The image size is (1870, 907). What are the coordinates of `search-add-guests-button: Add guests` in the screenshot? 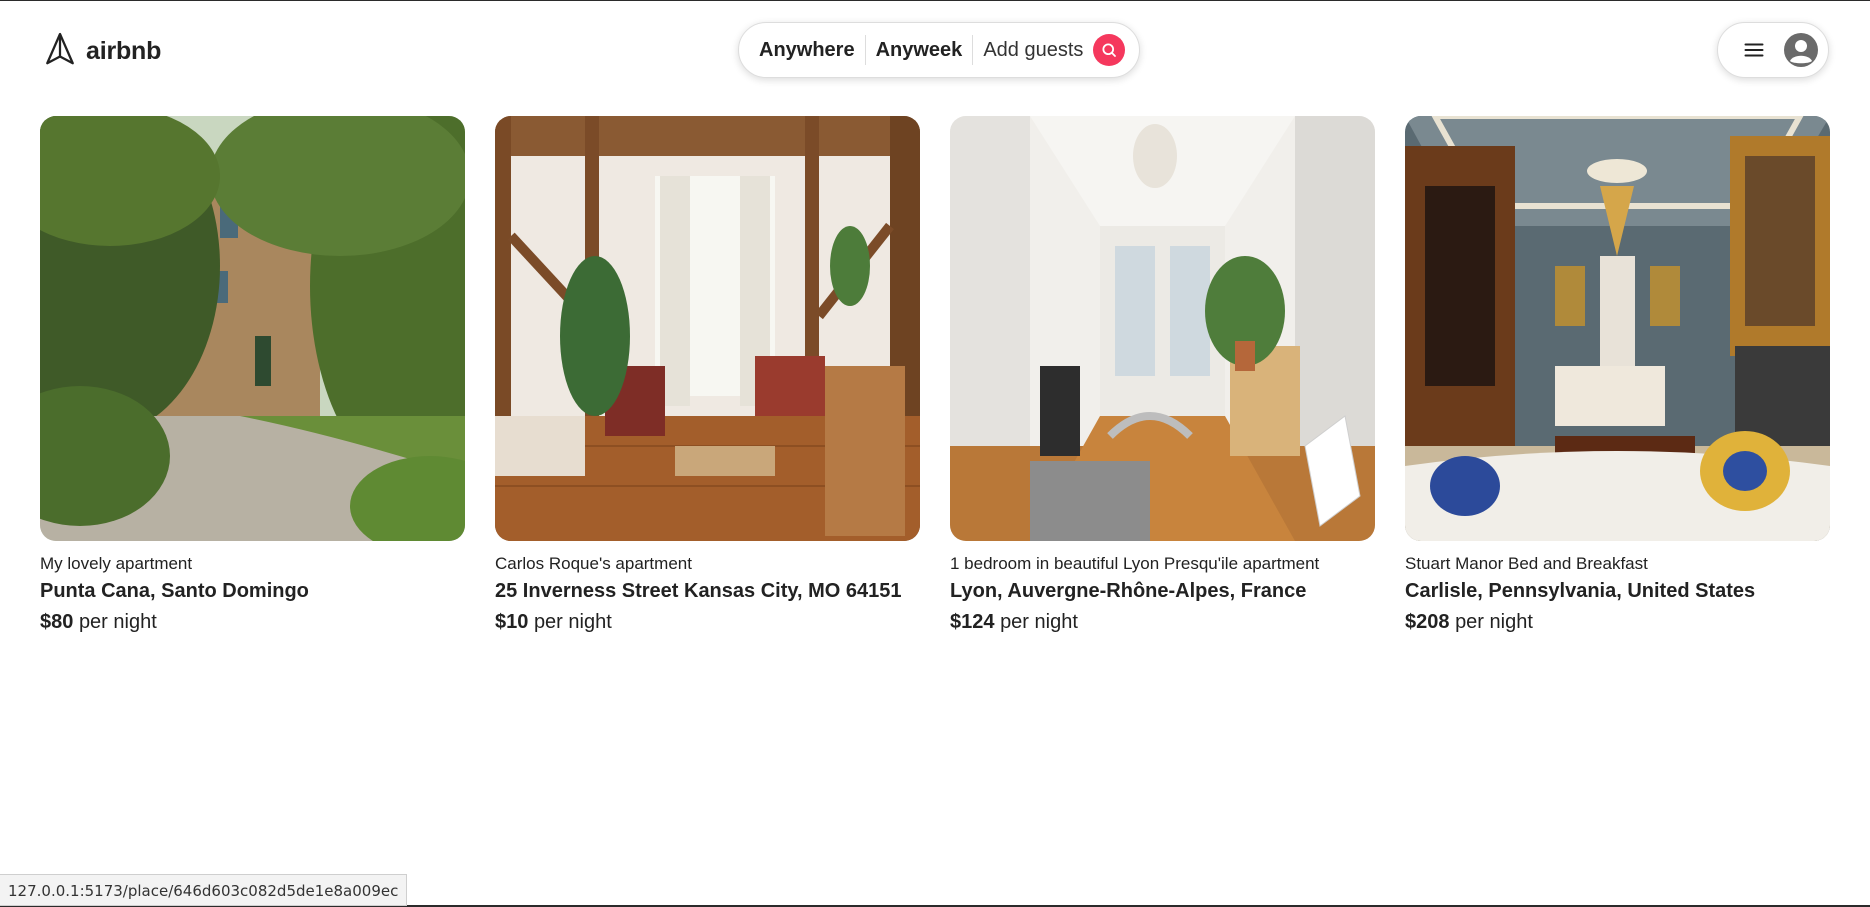 It's located at (1033, 50).